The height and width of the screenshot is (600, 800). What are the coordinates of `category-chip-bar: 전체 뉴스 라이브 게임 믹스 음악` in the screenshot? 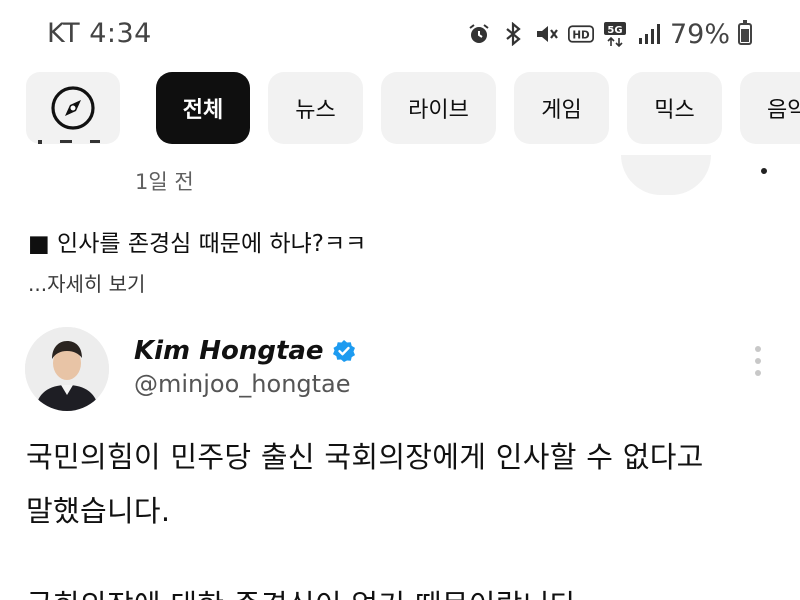 It's located at (400, 108).